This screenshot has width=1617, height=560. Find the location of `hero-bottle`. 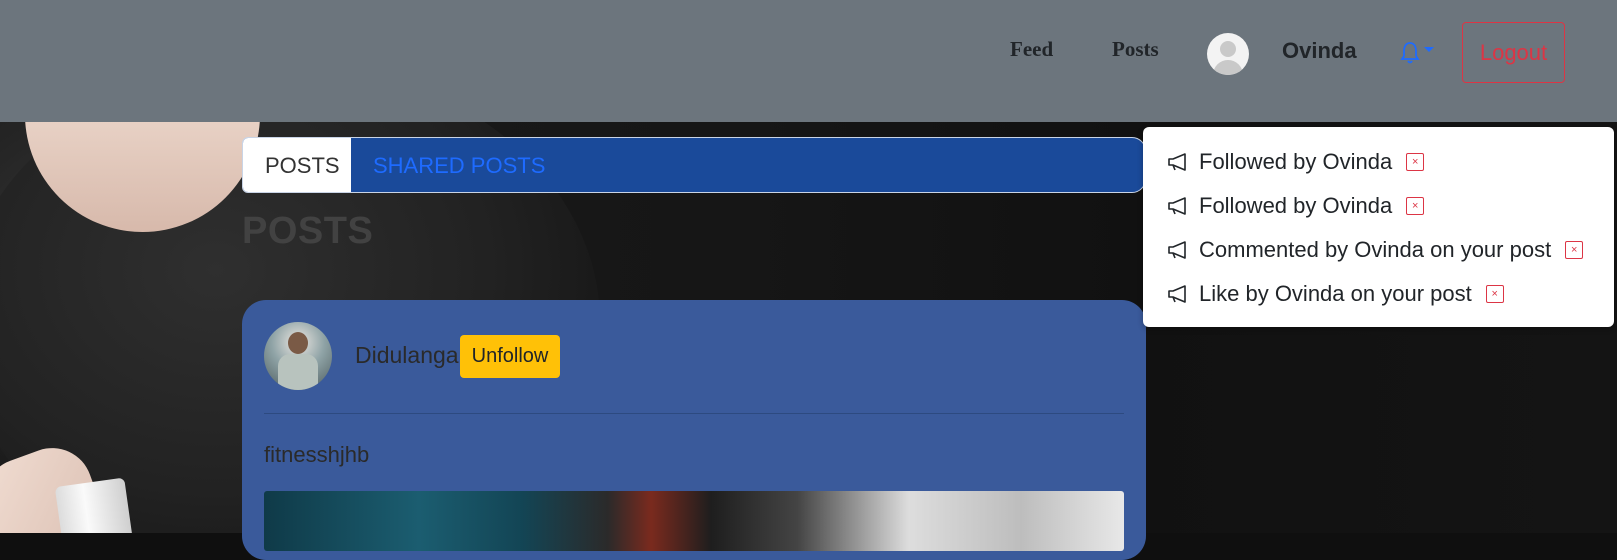

hero-bottle is located at coordinates (95, 505).